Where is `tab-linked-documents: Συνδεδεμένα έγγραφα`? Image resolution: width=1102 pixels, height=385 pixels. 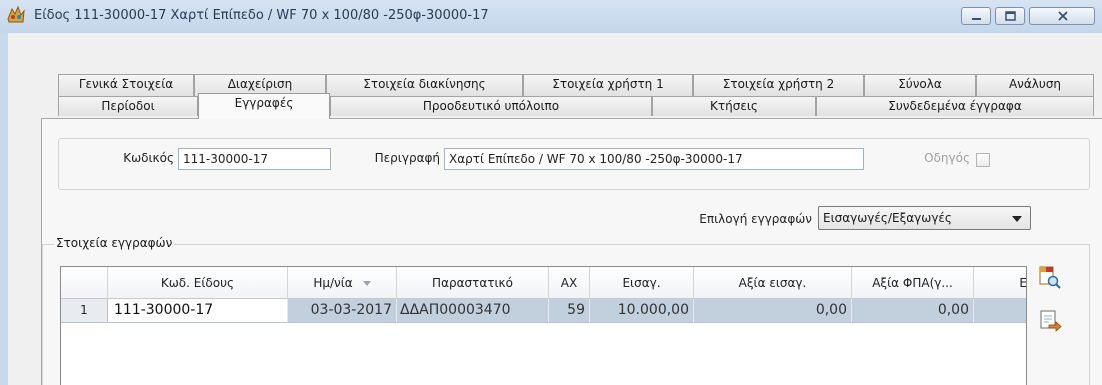 tab-linked-documents: Συνδεδεμένα έγγραφα is located at coordinates (955, 106).